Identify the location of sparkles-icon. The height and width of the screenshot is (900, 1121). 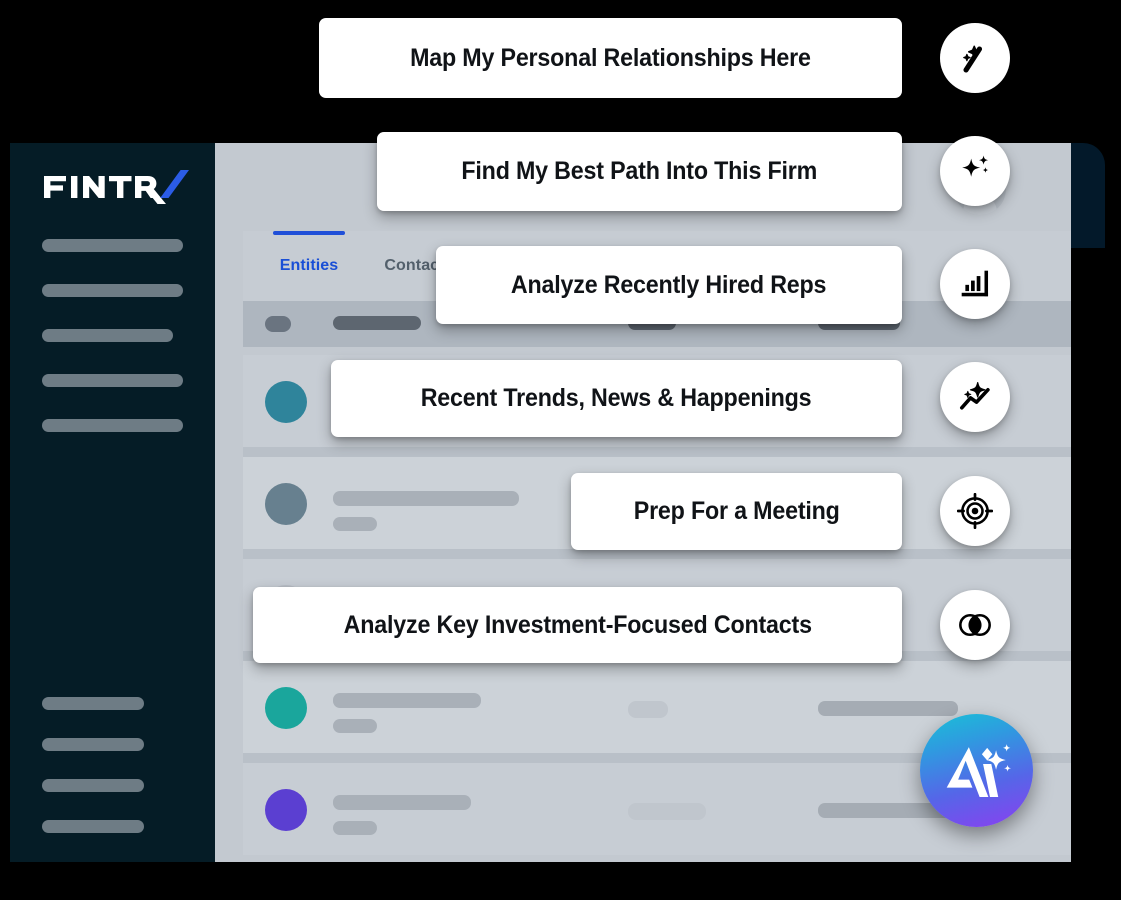
(975, 171).